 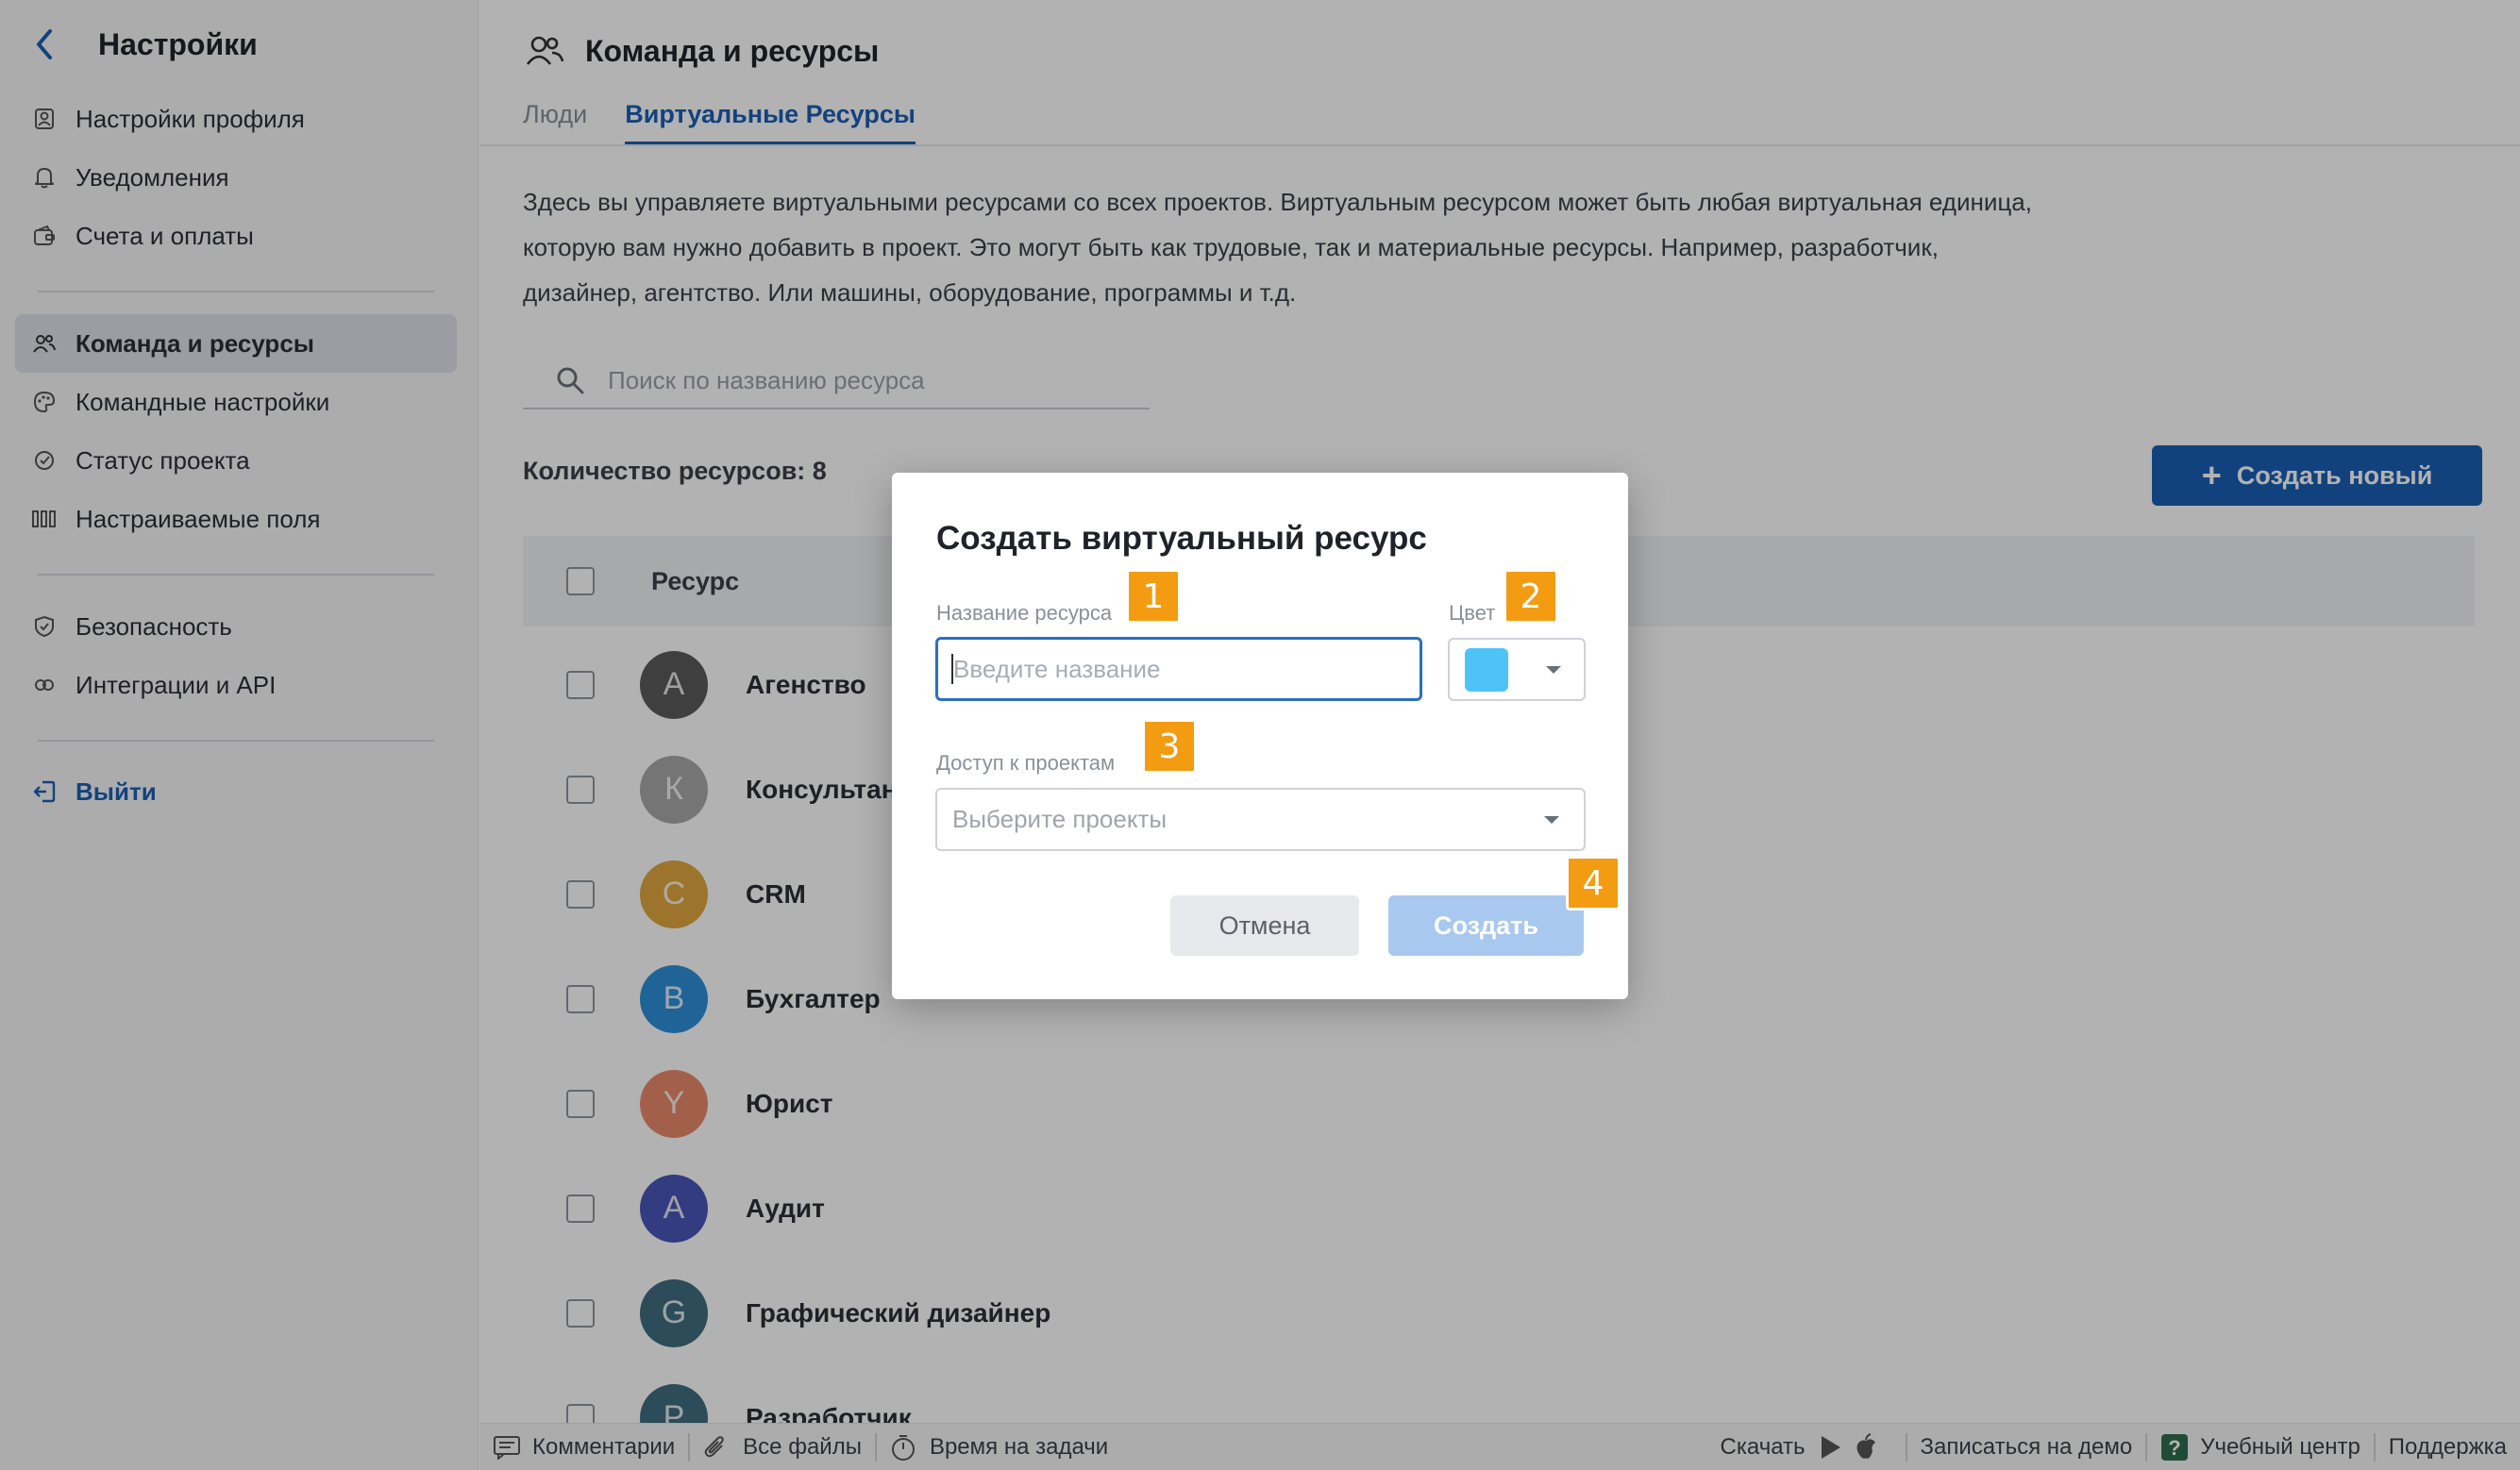 I want to click on callout-badge: 1, so click(x=1153, y=596).